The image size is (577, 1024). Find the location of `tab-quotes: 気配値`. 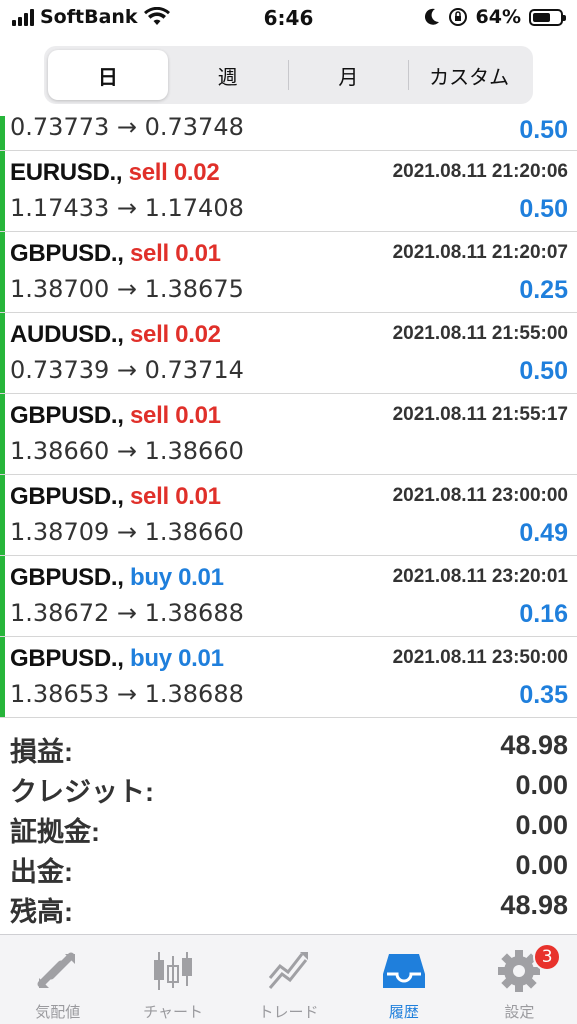

tab-quotes: 気配値 is located at coordinates (57, 979).